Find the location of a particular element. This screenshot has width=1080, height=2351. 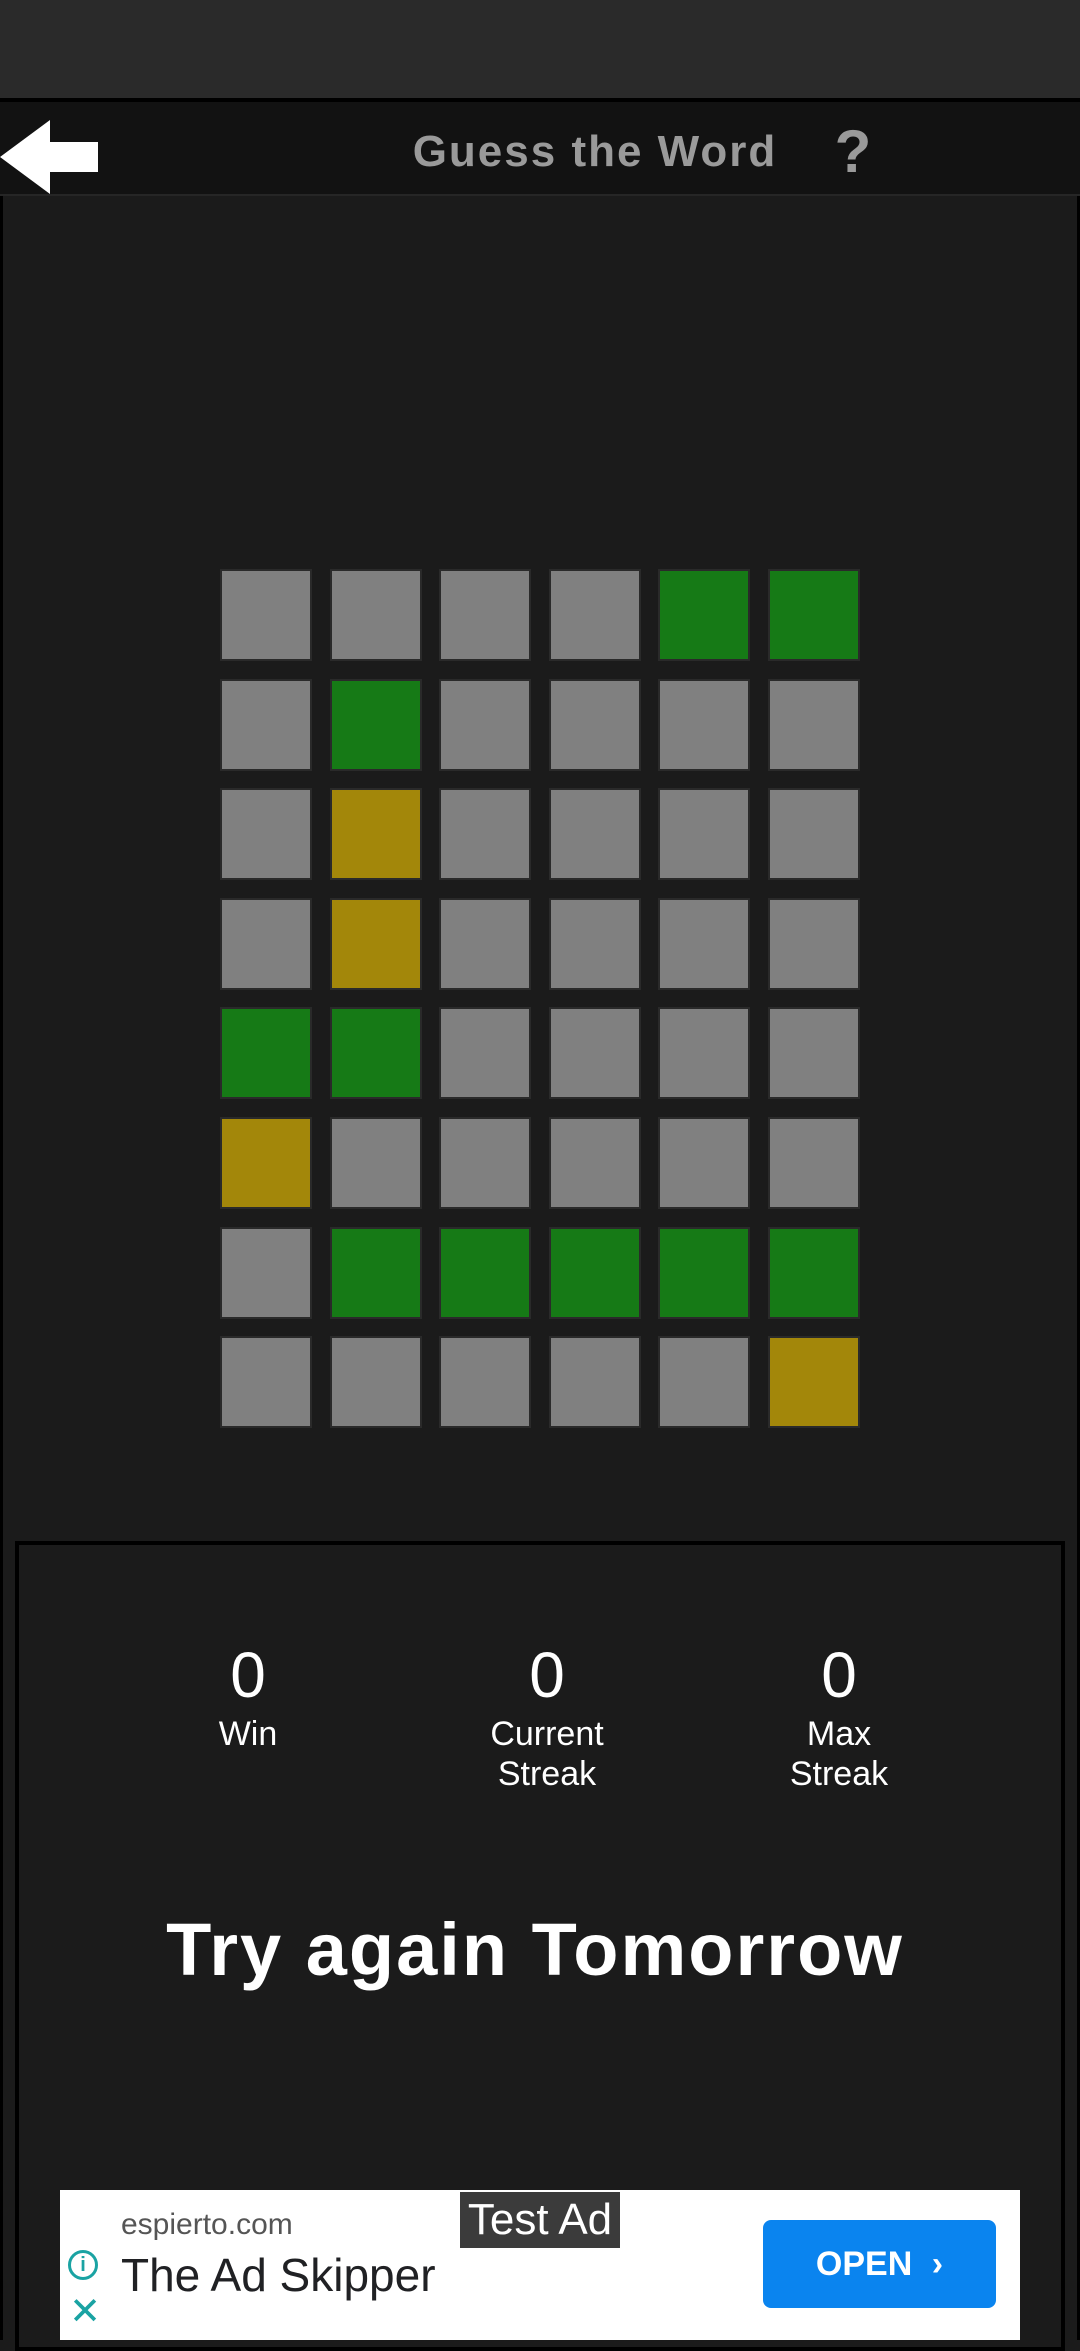

stat-current-streak: 0 Current Streak is located at coordinates (547, 1717).